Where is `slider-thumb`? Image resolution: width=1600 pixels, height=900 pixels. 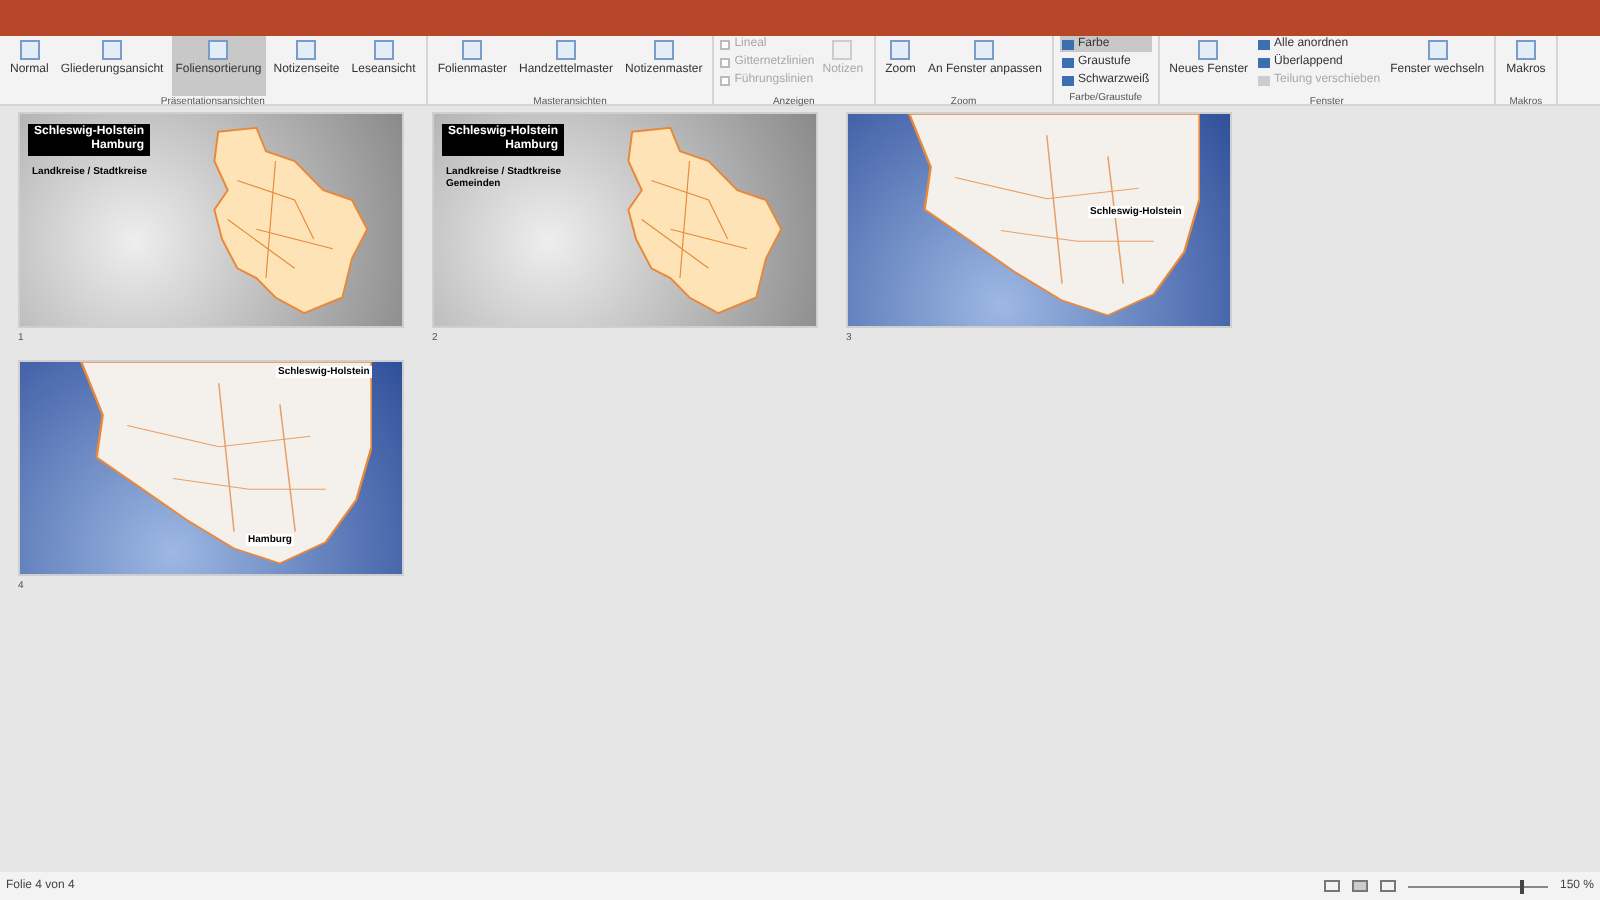 slider-thumb is located at coordinates (1521, 886).